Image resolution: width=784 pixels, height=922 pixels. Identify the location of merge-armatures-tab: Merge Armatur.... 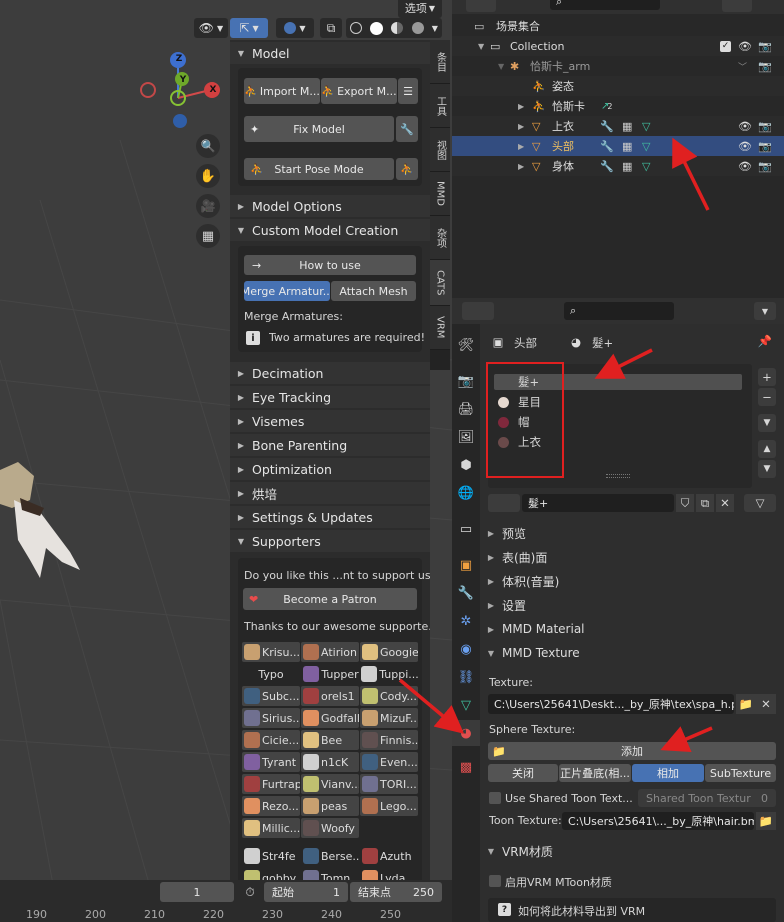
(287, 291).